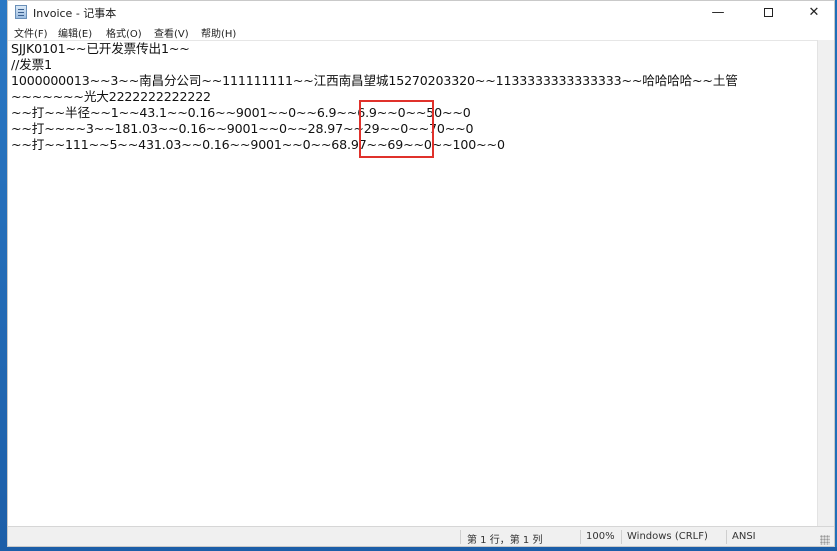 Image resolution: width=837 pixels, height=551 pixels. What do you see at coordinates (75, 13) in the screenshot?
I see `window-title: Invoice - 记事本` at bounding box center [75, 13].